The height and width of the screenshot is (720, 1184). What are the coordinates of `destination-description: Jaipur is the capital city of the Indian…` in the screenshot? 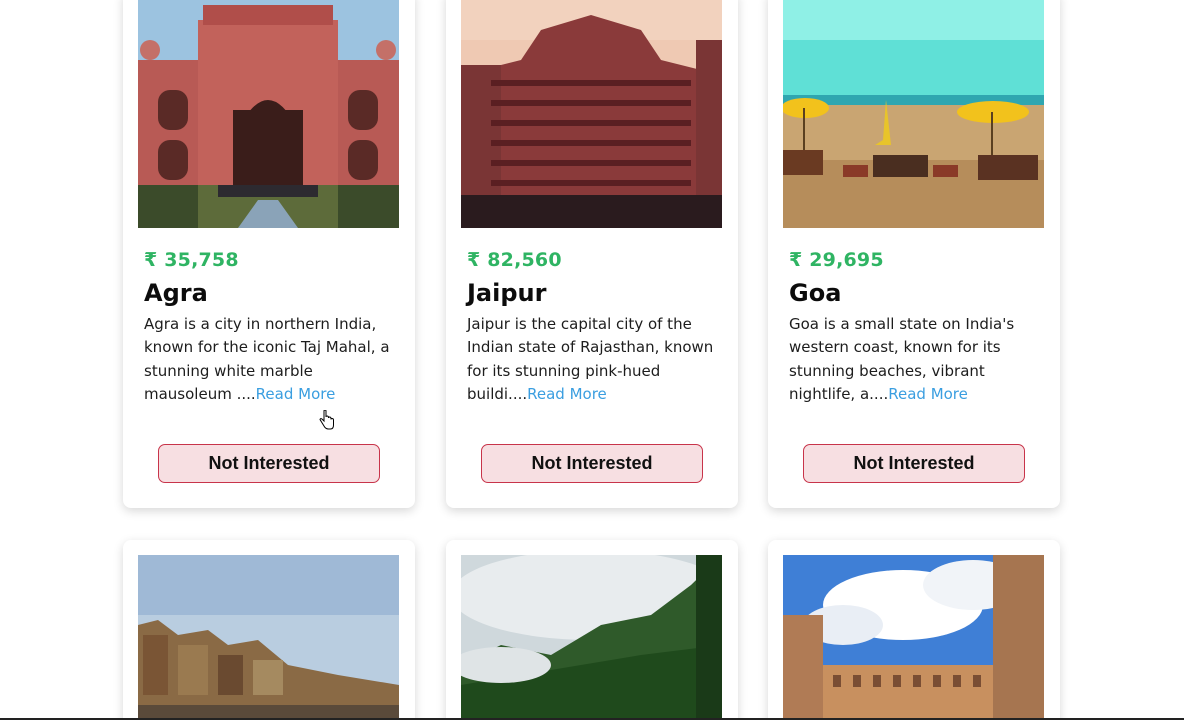 It's located at (593, 359).